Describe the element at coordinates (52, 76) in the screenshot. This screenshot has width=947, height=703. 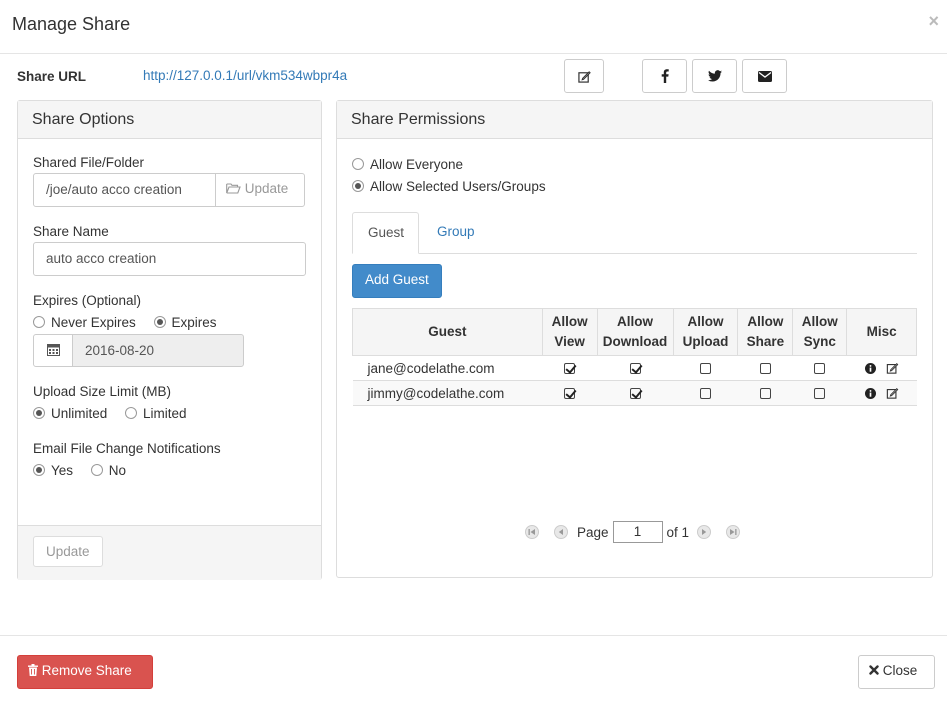
I see `share-url-label: Share URL` at that location.